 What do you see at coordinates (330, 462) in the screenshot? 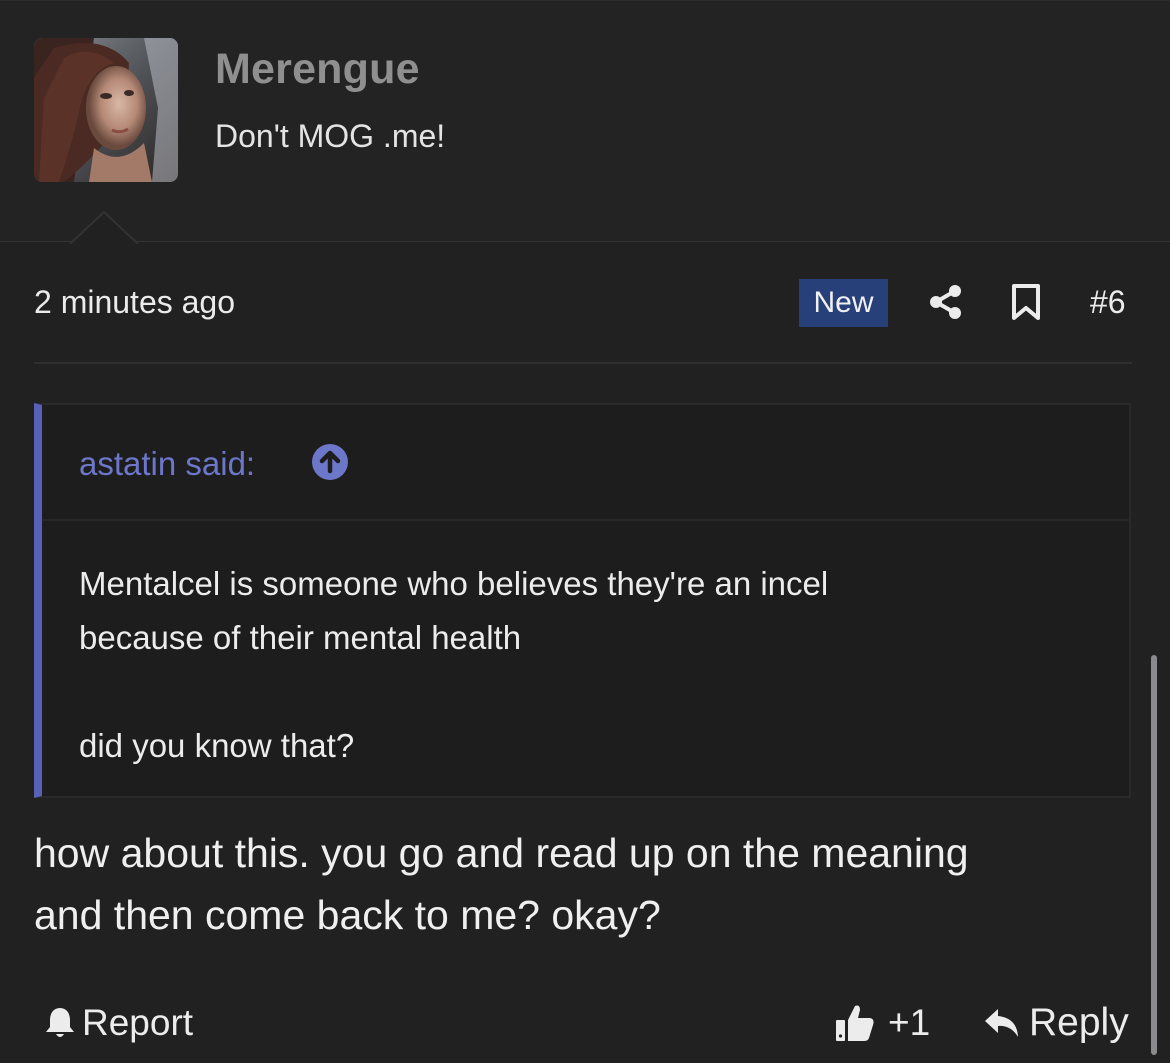
I see `arrow-up-circle-icon` at bounding box center [330, 462].